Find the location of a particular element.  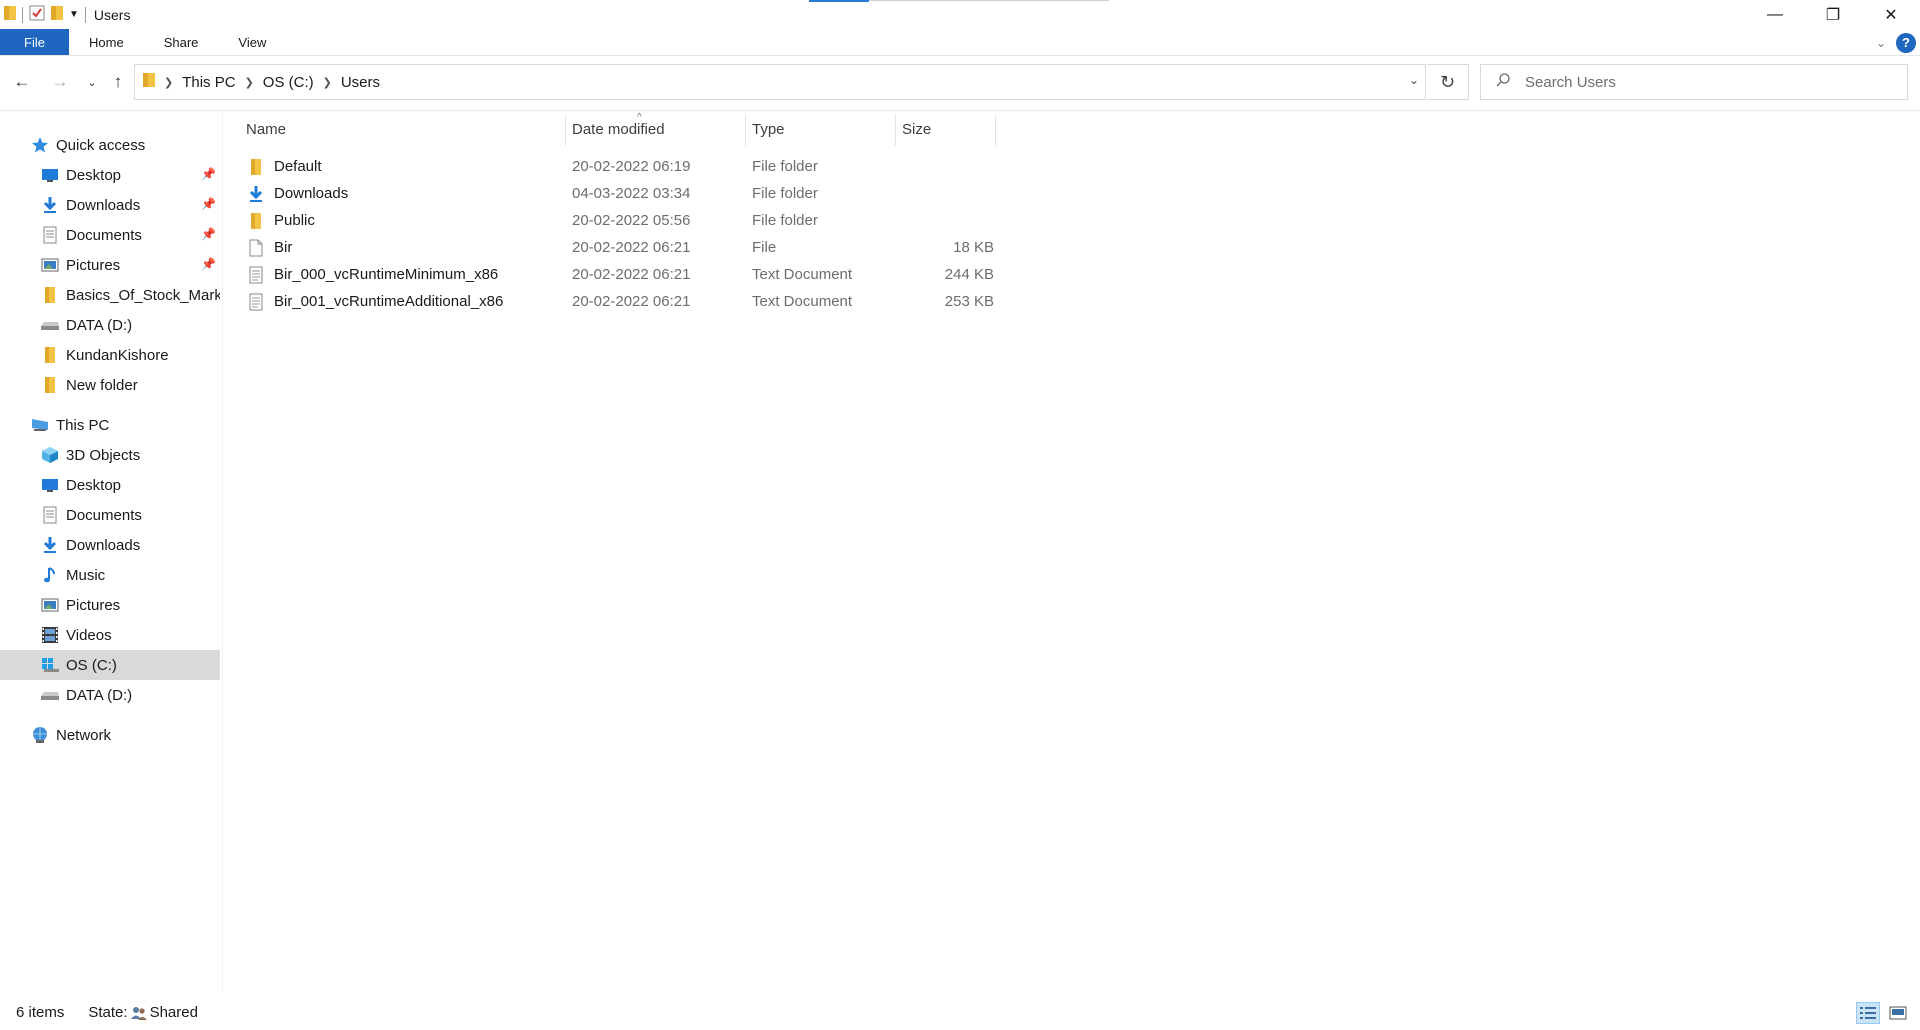

maximize-button: ❐ is located at coordinates (1833, 14).